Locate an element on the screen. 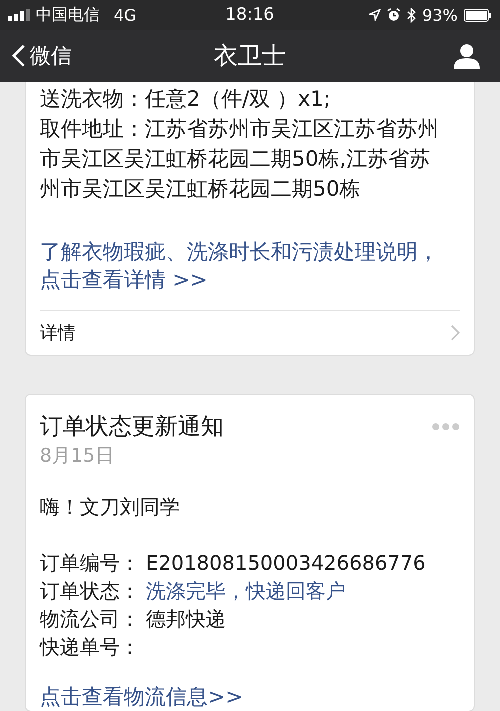 This screenshot has height=711, width=500. logistics-link: 点击查看物流信息>> is located at coordinates (245, 697).